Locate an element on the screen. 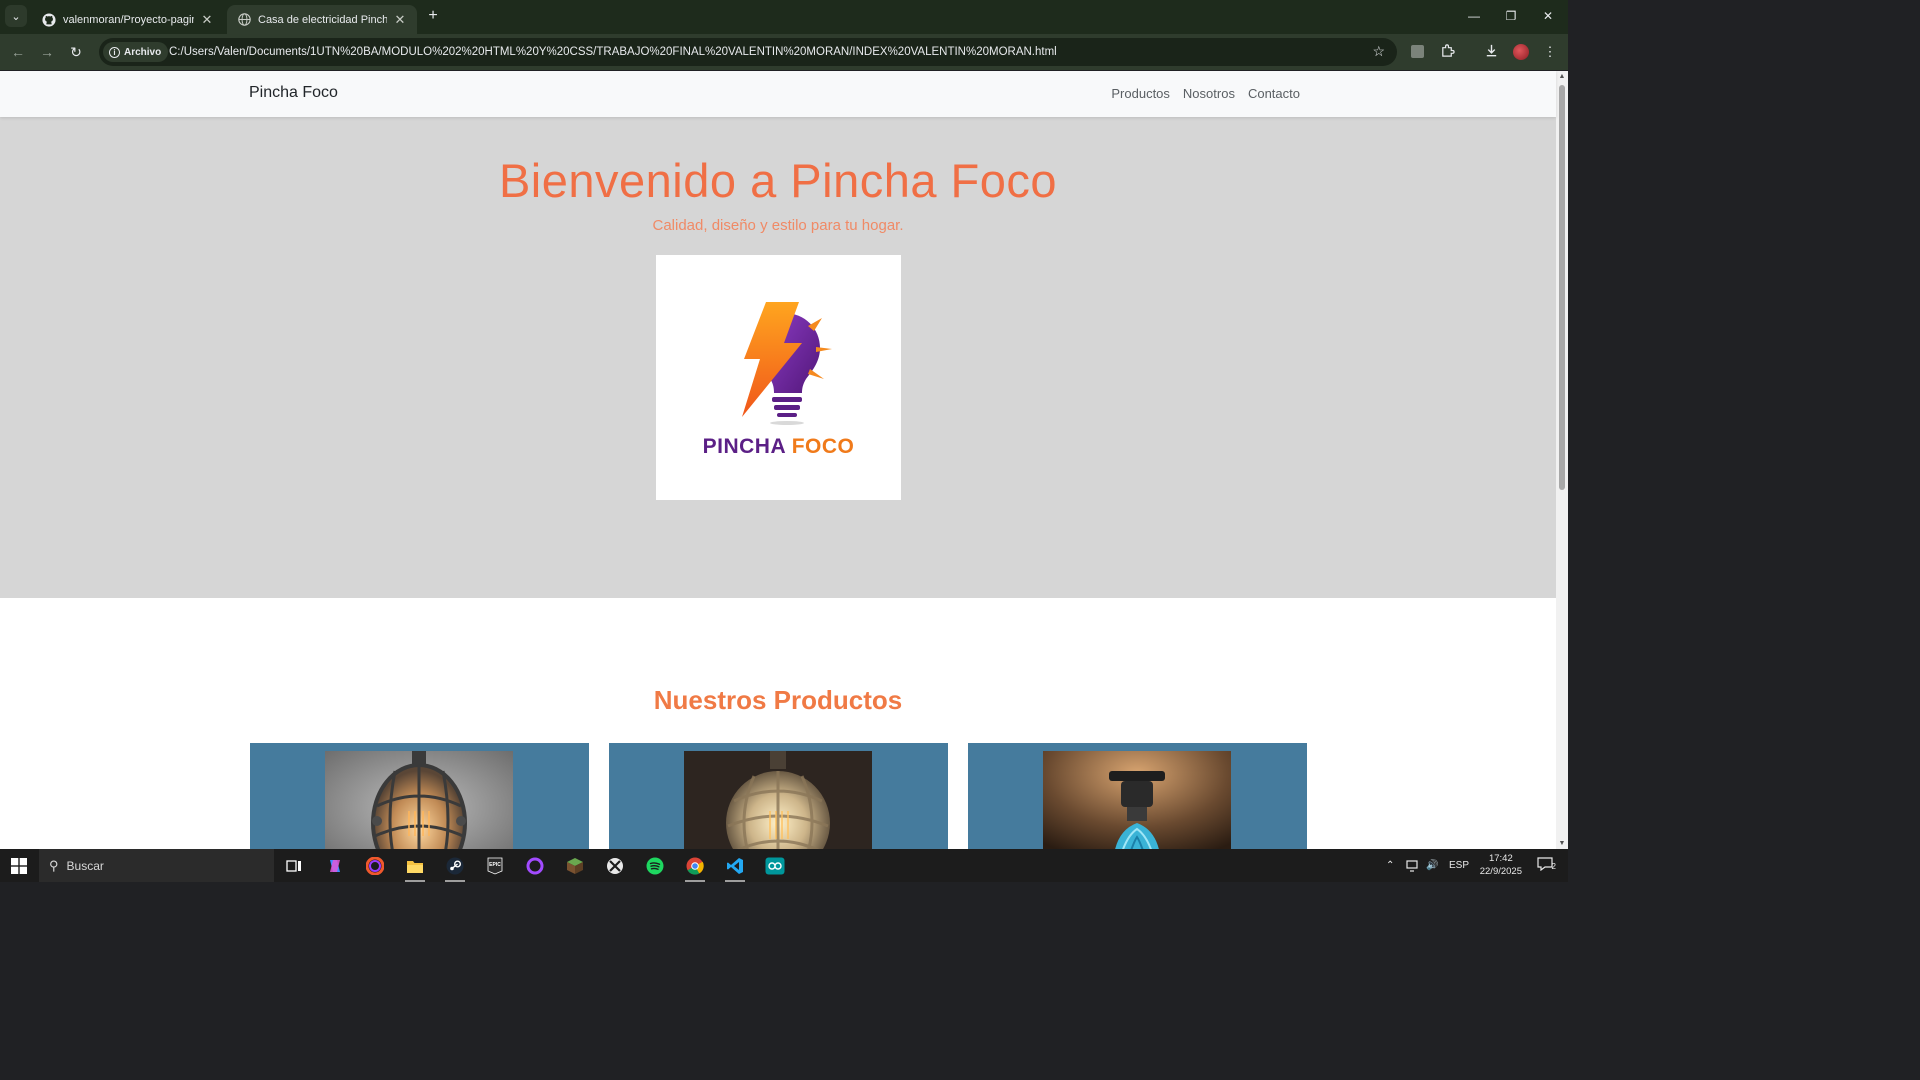 This screenshot has height=1080, width=1920. product-image-blue-glass-pendant is located at coordinates (1137, 800).